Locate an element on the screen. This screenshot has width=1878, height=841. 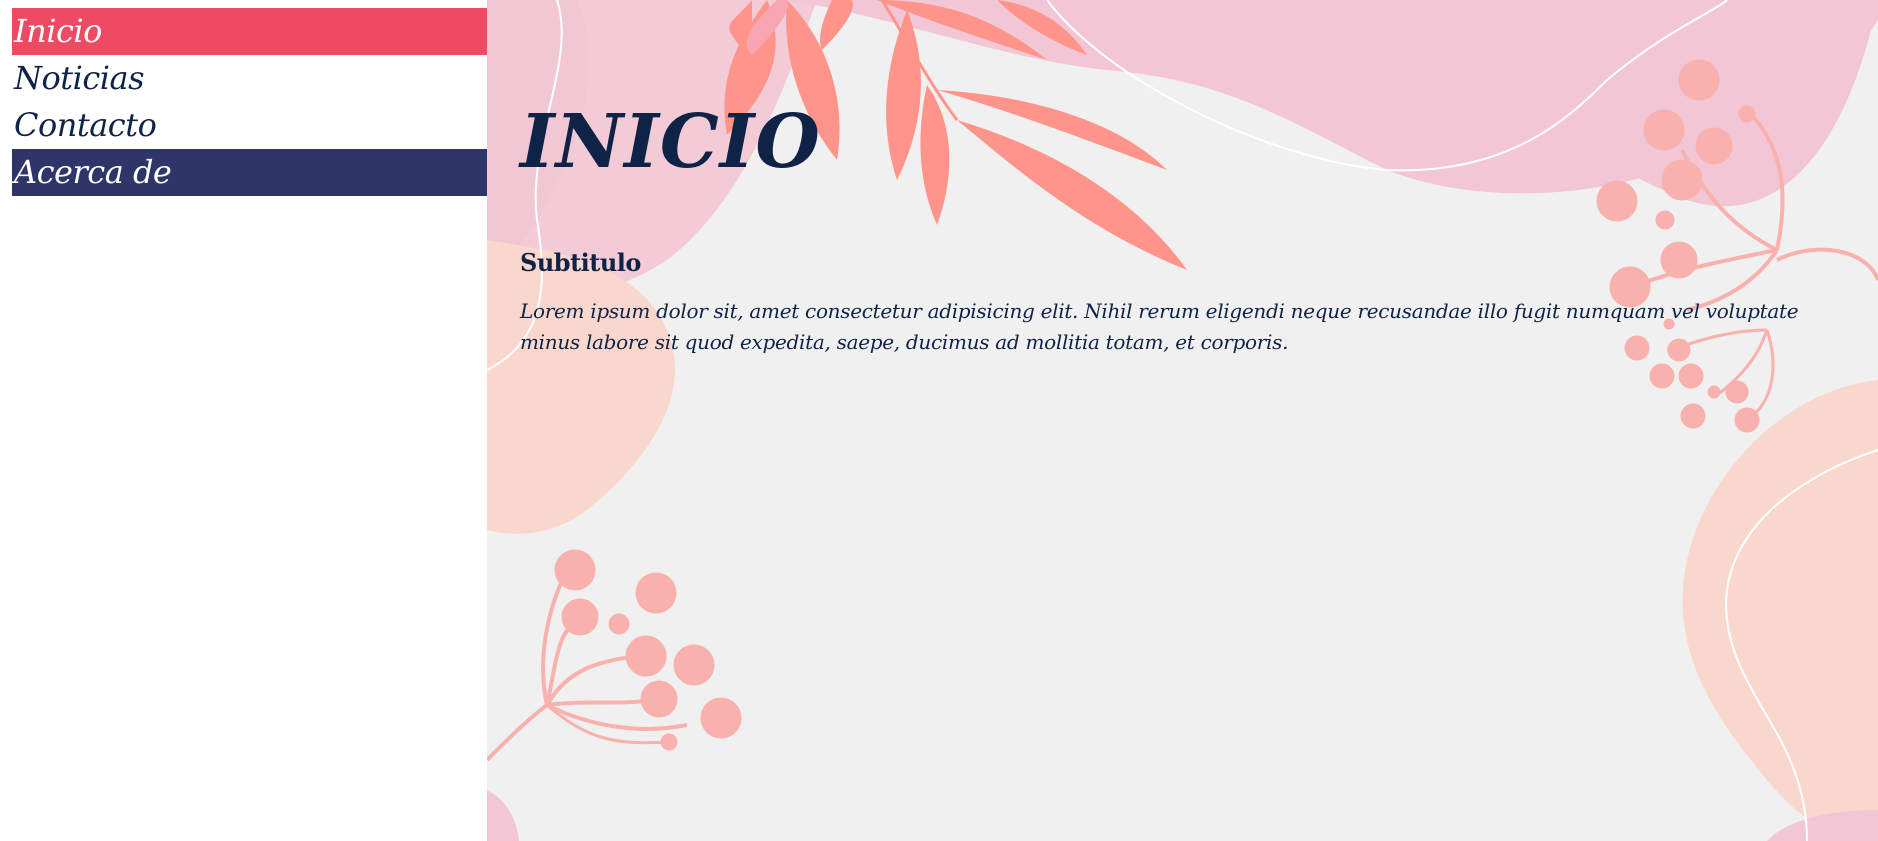
nav-item-acerca-de: Acerca de is located at coordinates (249, 172).